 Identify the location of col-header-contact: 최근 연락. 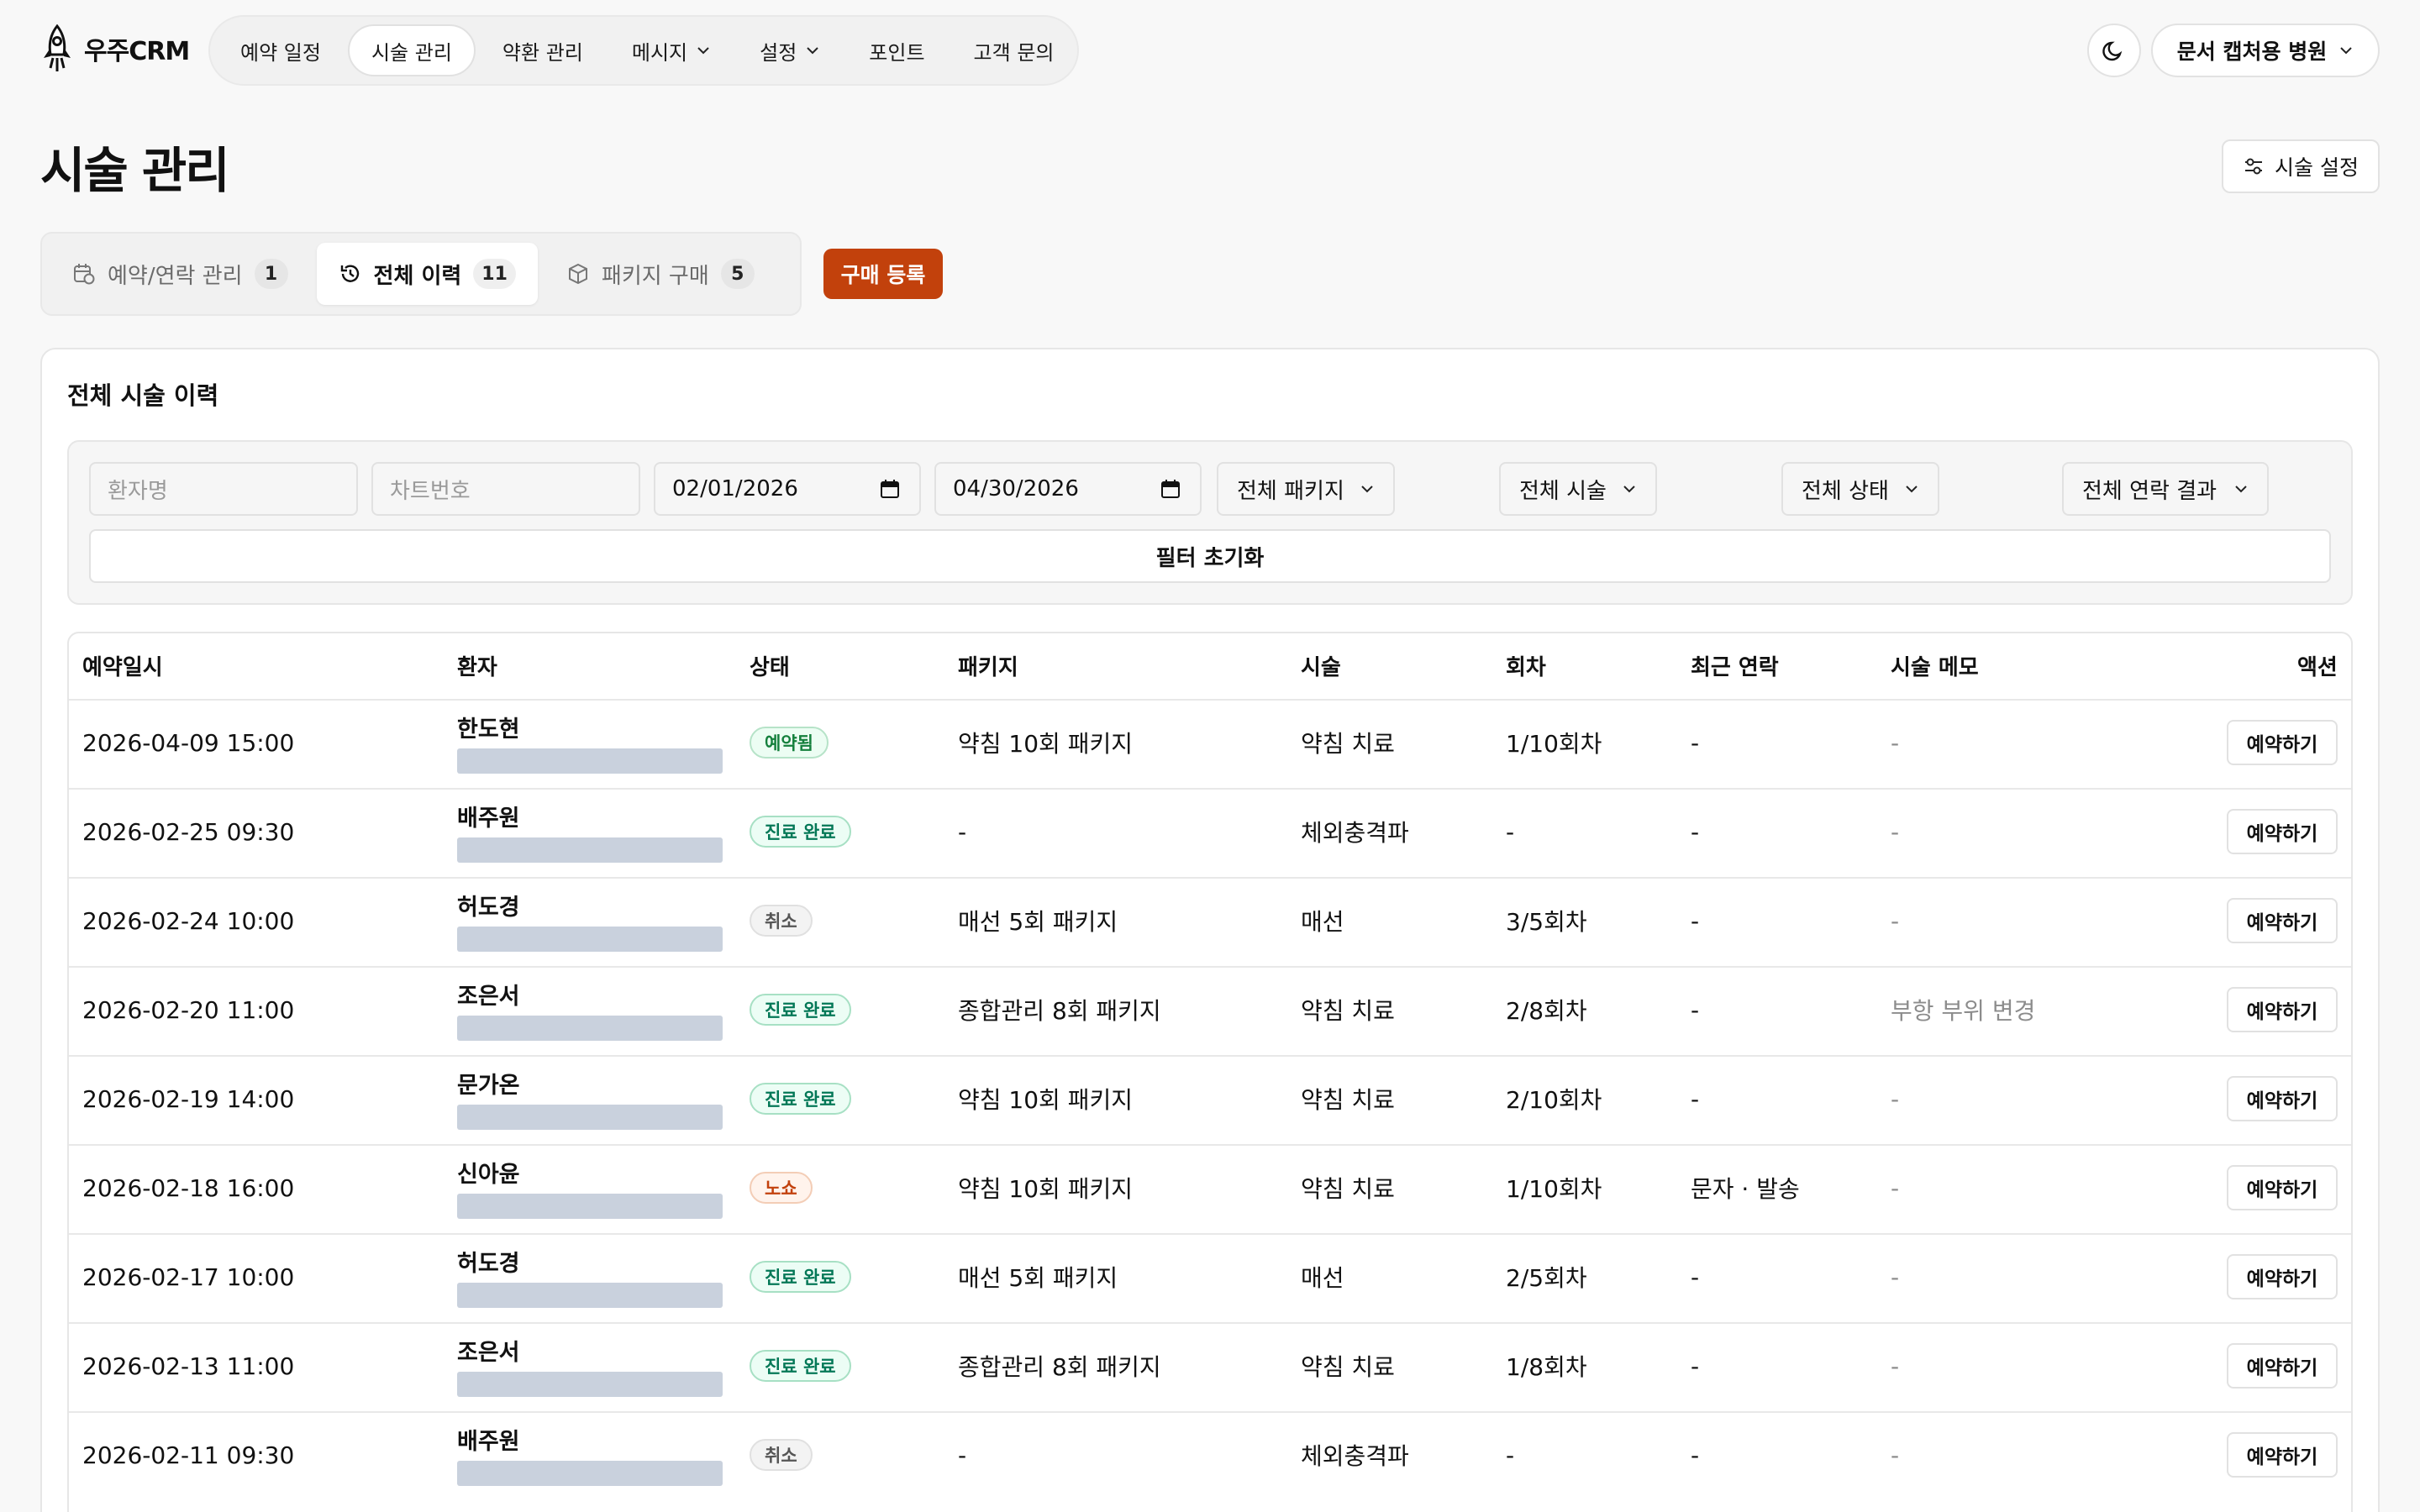
(1735, 665).